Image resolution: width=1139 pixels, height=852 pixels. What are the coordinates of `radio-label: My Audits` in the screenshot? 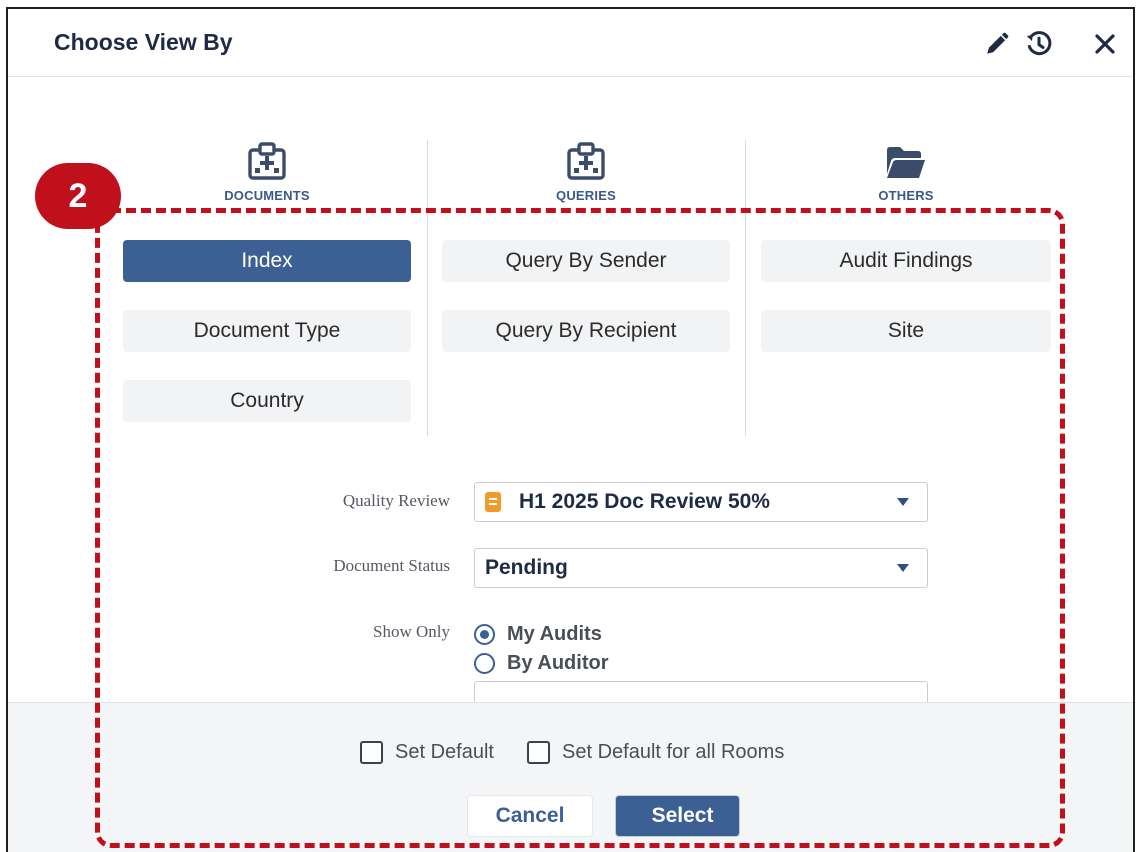 It's located at (554, 634).